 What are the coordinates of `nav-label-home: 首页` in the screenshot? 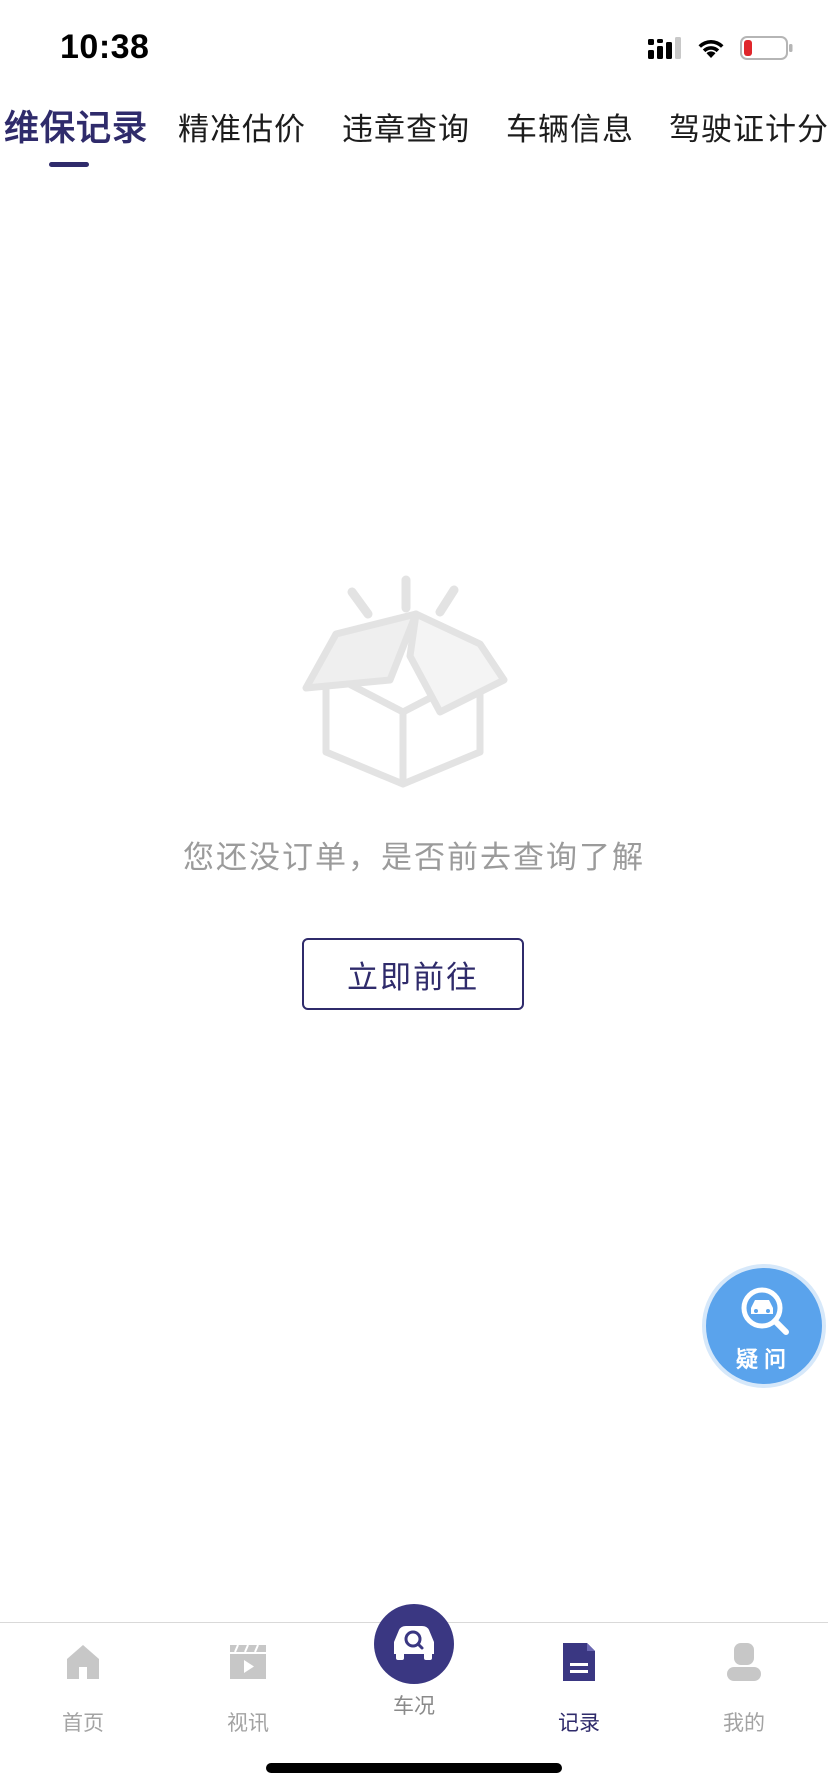 It's located at (83, 1723).